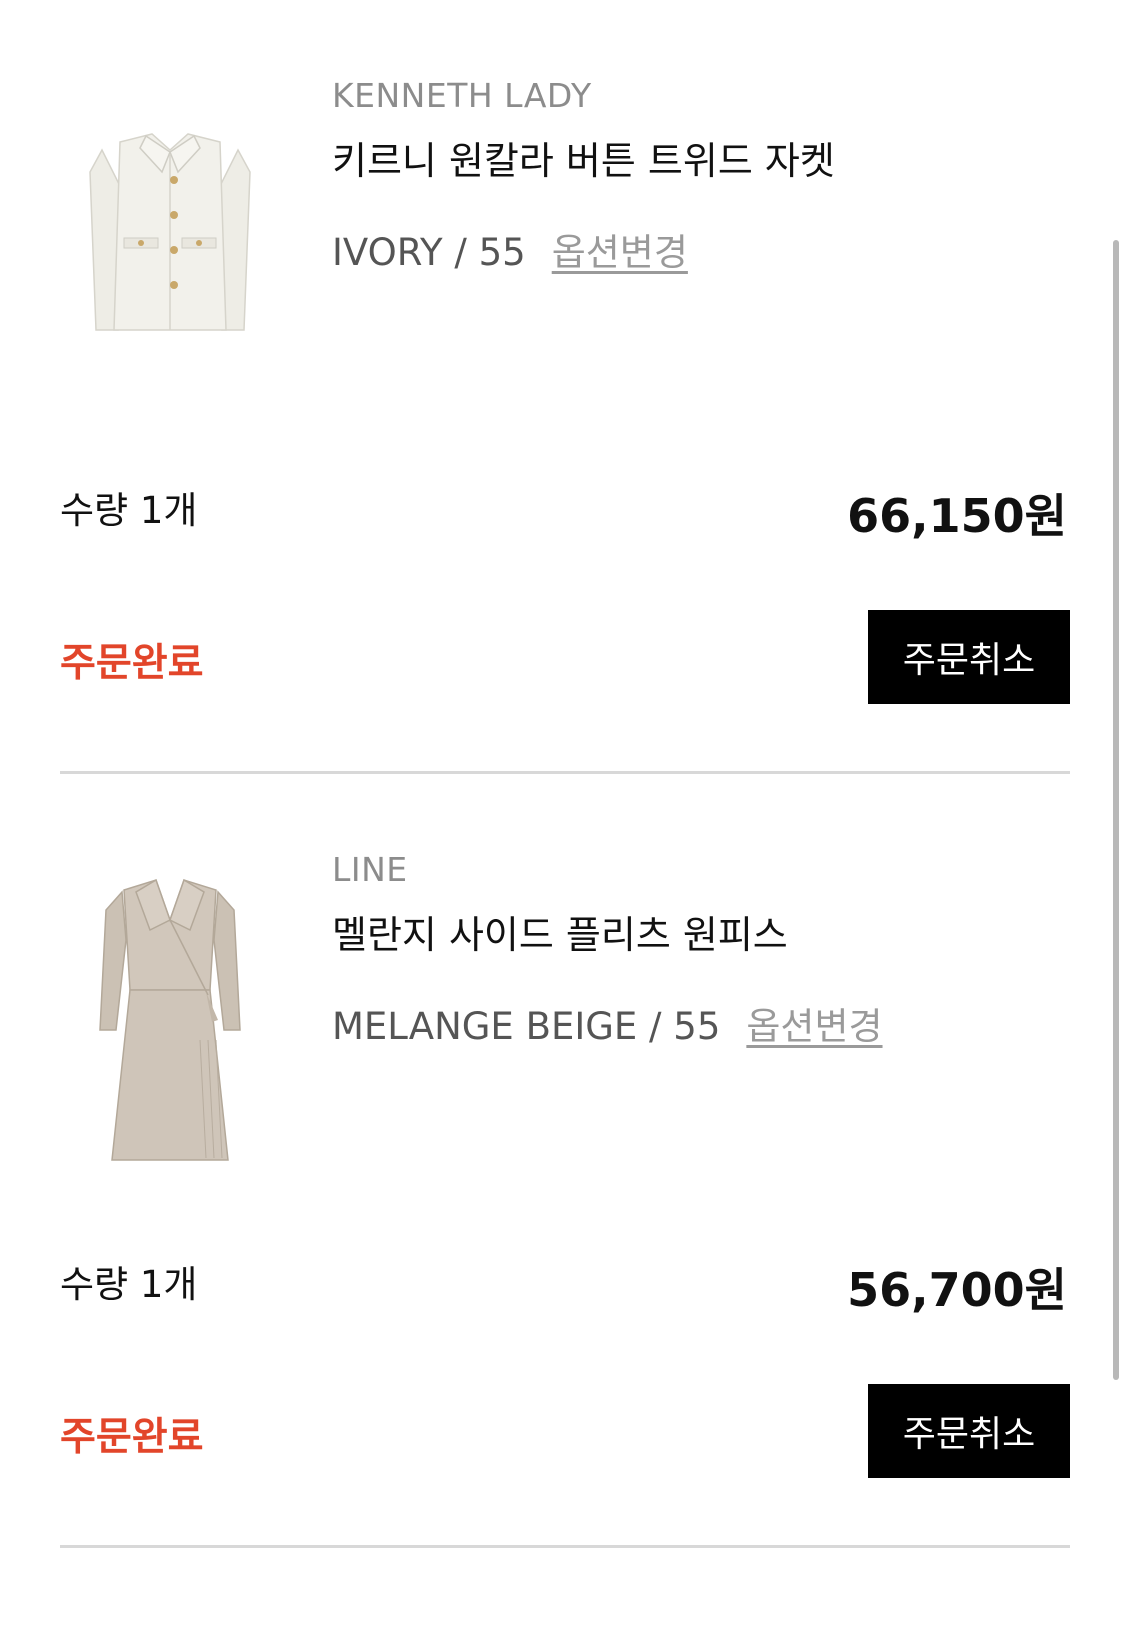 The image size is (1125, 1625). Describe the element at coordinates (170, 270) in the screenshot. I see `product-image-jacket` at that location.